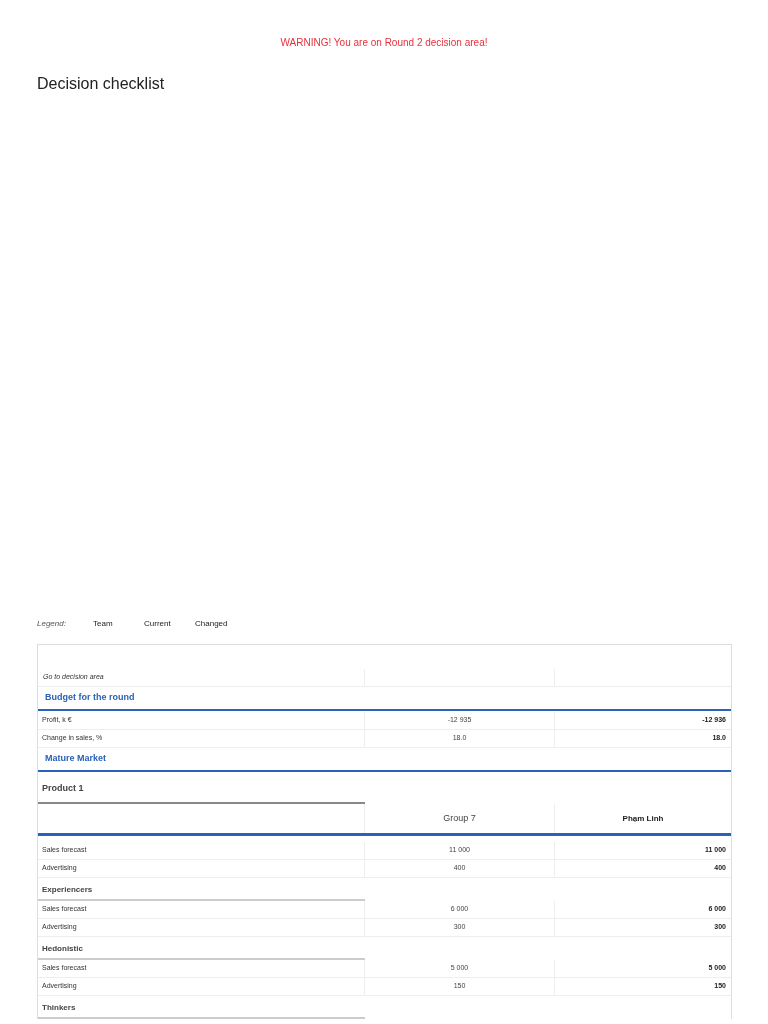 The width and height of the screenshot is (768, 1024). Describe the element at coordinates (212, 624) in the screenshot. I see `legend-item: Changed` at that location.